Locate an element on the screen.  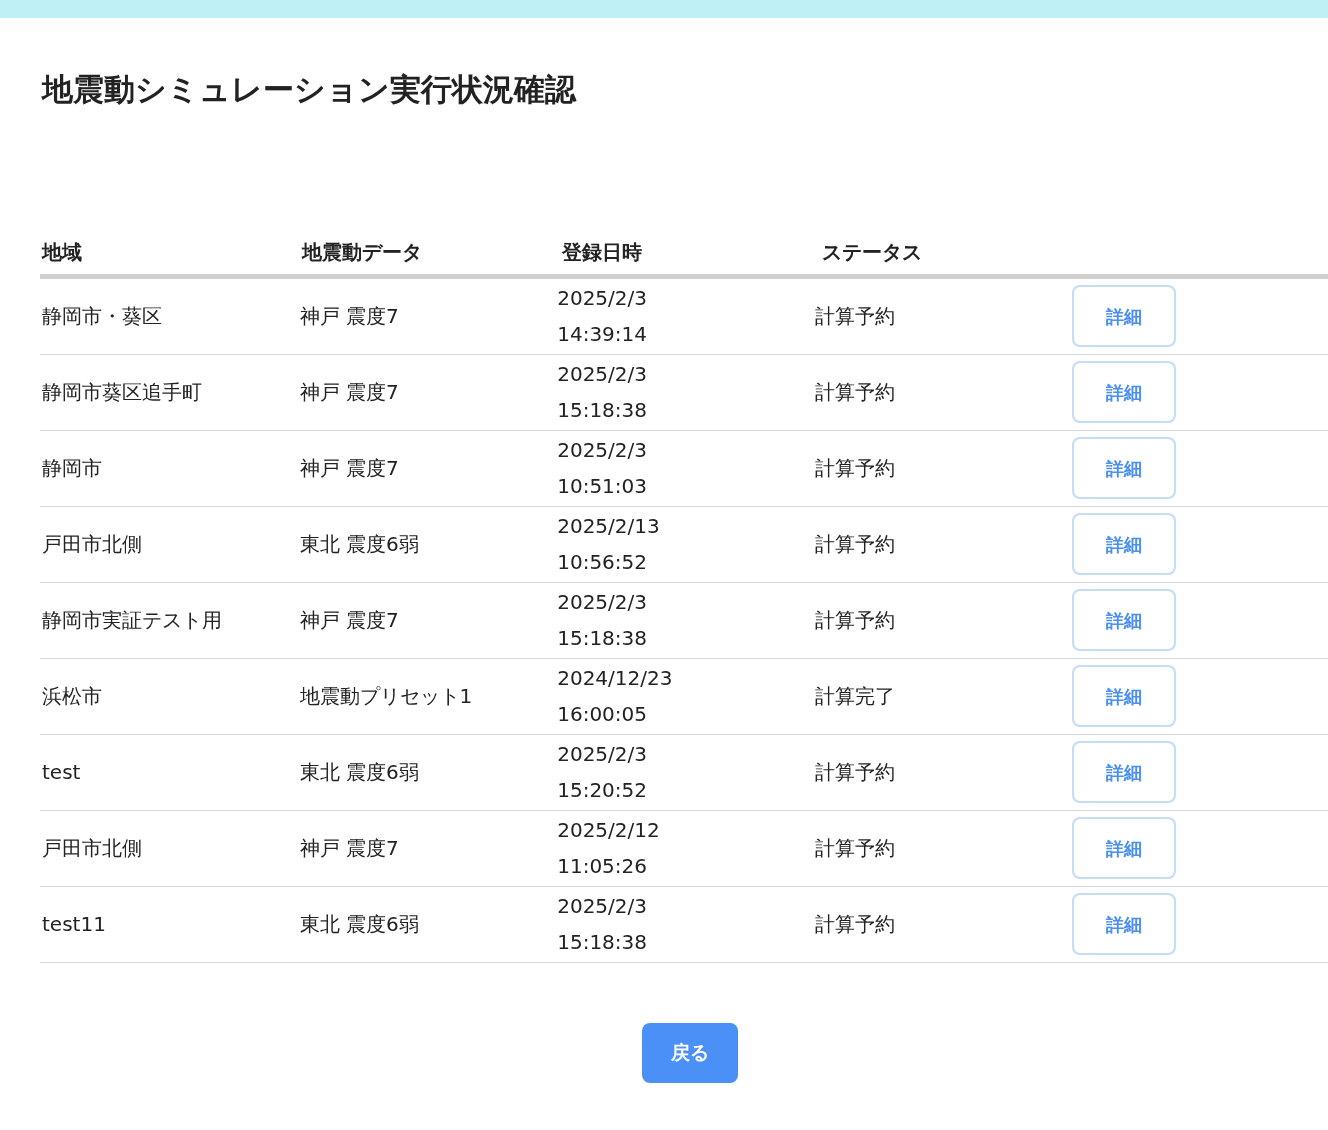
date-text: 2025/2/13 is located at coordinates (609, 526).